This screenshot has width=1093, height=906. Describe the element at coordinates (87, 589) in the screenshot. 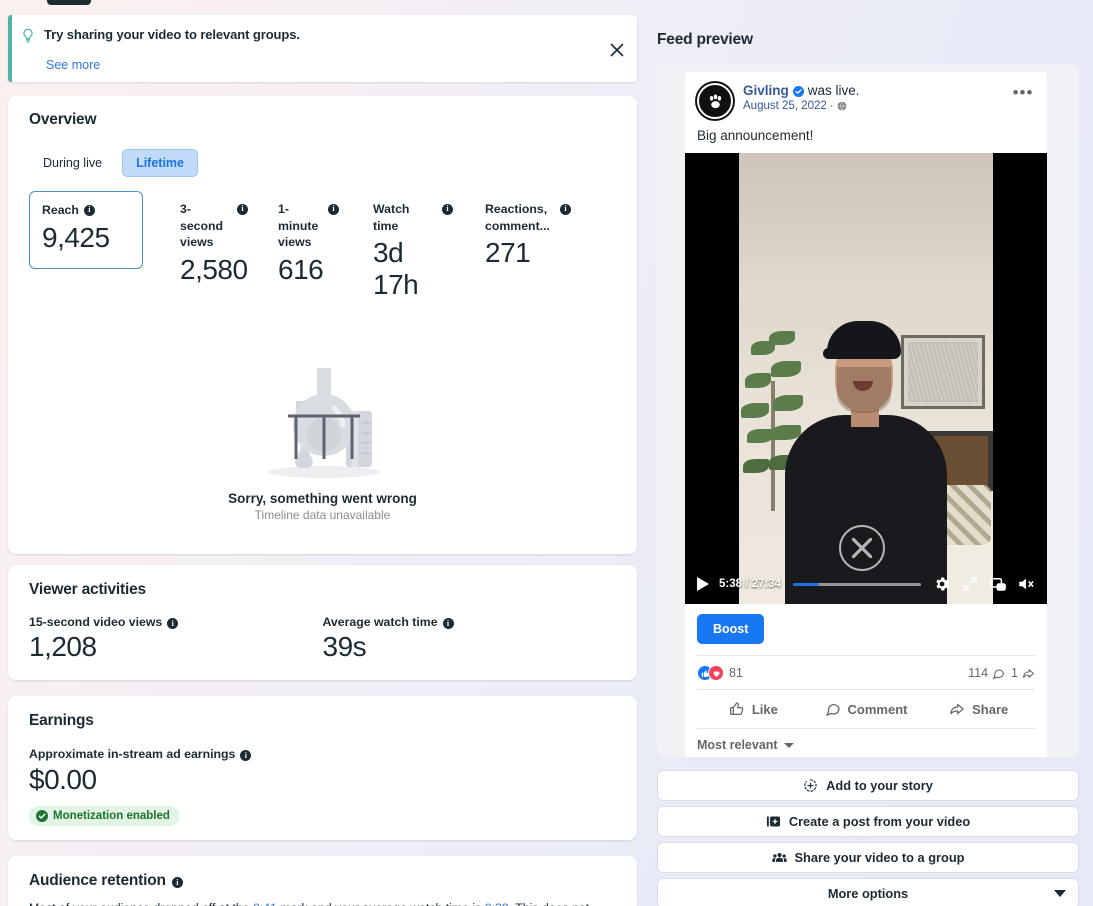

I see `viewer-activities-title: Viewer activities` at that location.